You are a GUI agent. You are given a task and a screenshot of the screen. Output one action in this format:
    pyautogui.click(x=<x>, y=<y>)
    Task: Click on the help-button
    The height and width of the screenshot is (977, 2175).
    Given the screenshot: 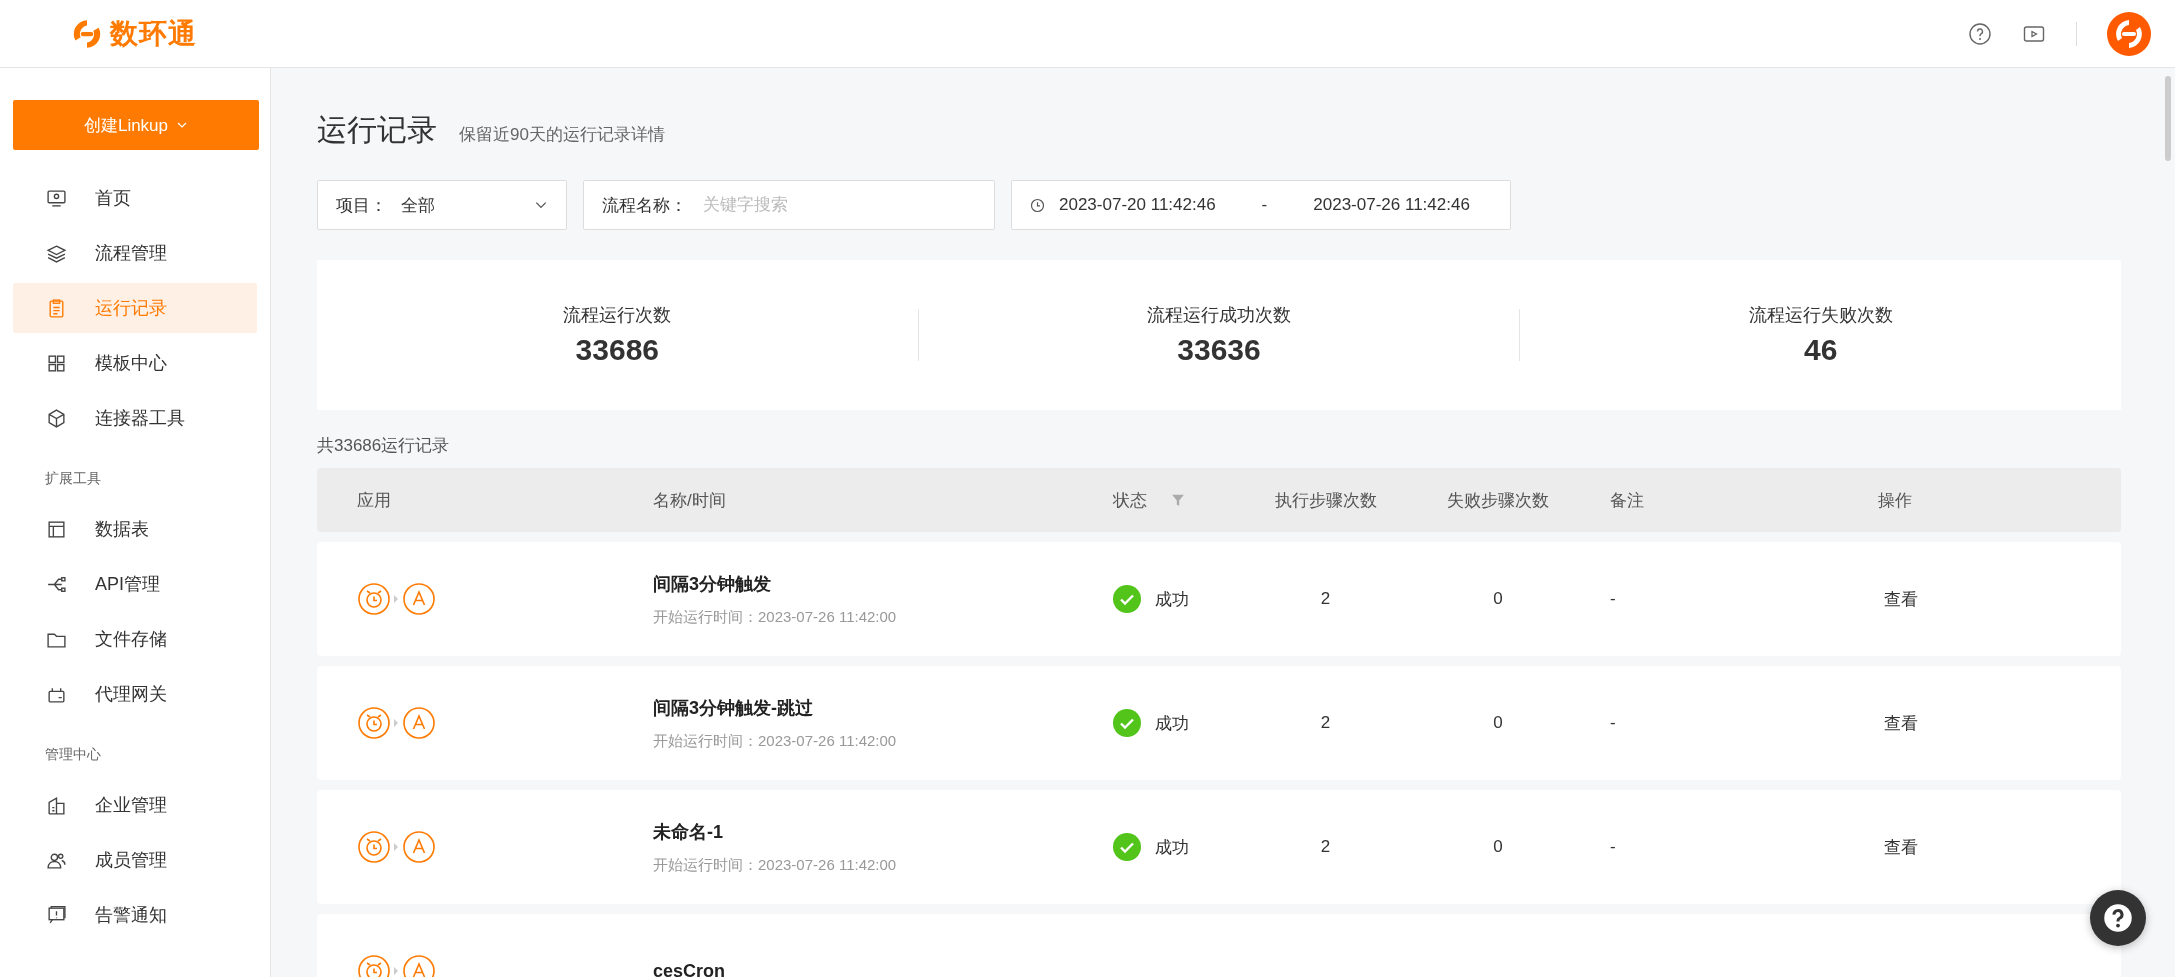 What is the action you would take?
    pyautogui.click(x=2118, y=918)
    